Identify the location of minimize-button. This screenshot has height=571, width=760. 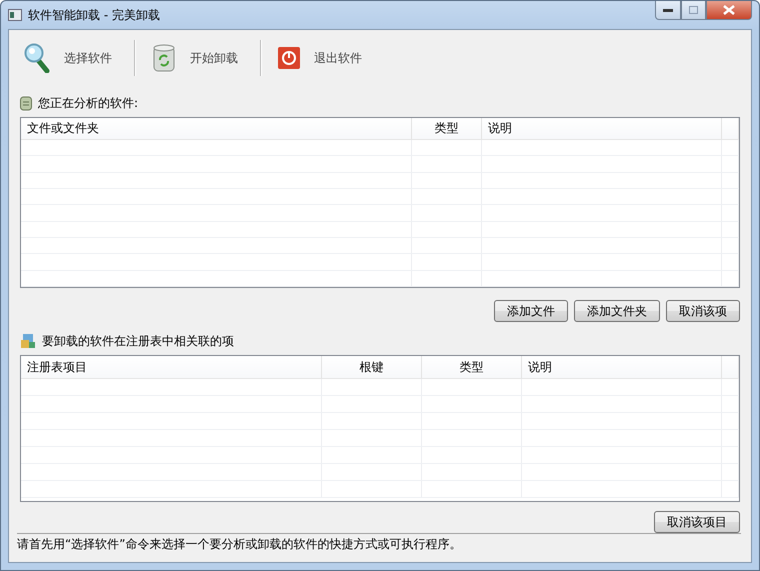
(668, 10).